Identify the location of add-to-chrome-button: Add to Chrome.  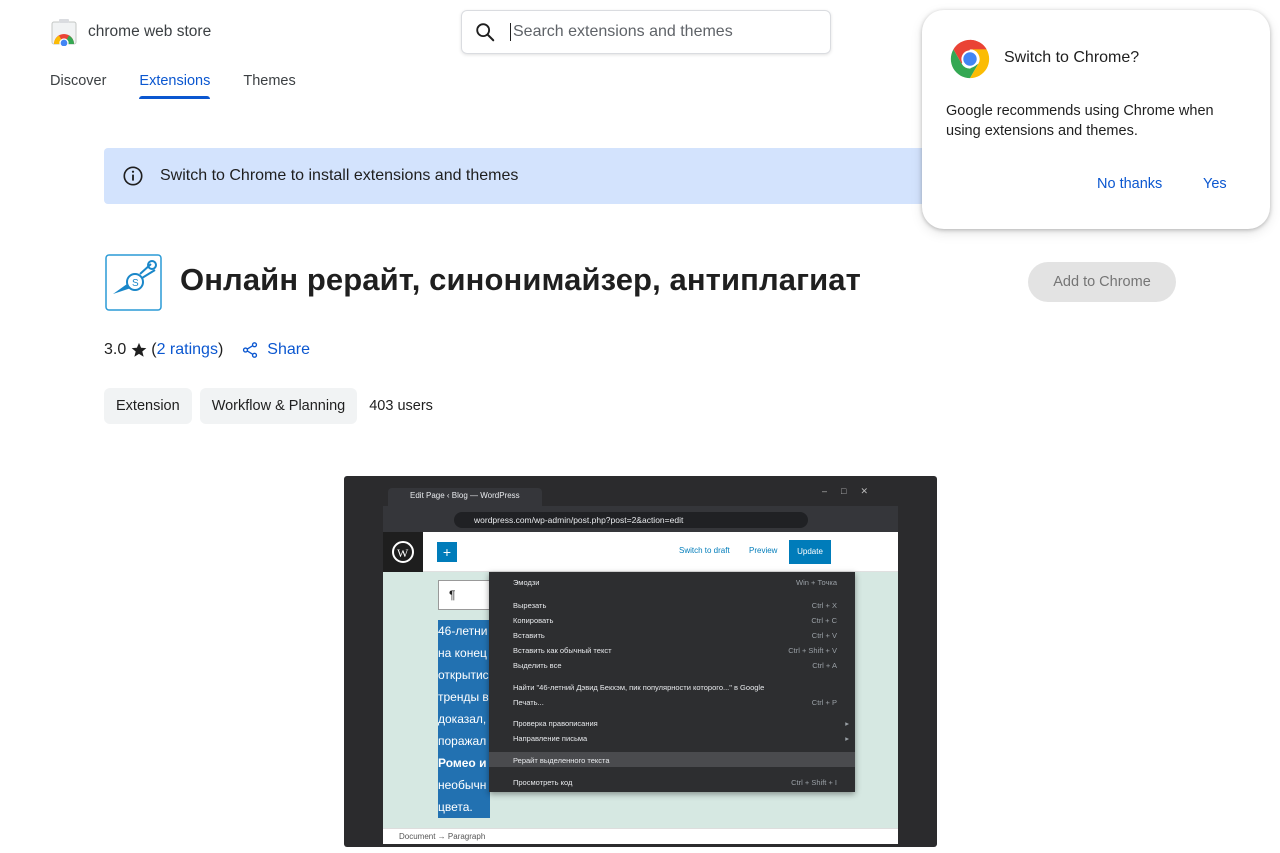
(1102, 282).